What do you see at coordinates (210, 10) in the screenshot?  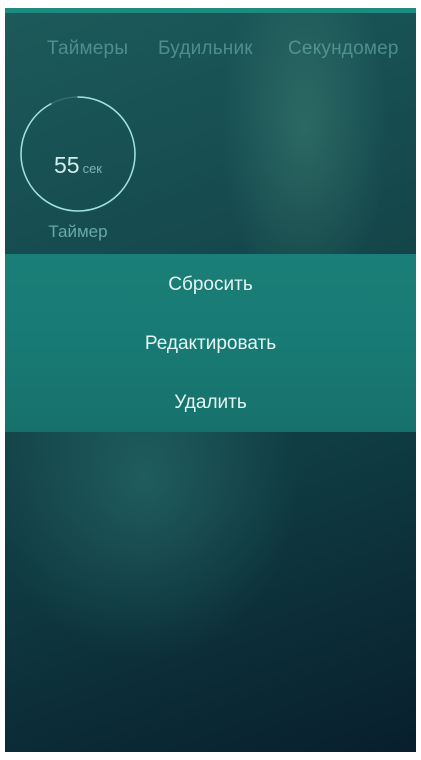 I see `status-strip` at bounding box center [210, 10].